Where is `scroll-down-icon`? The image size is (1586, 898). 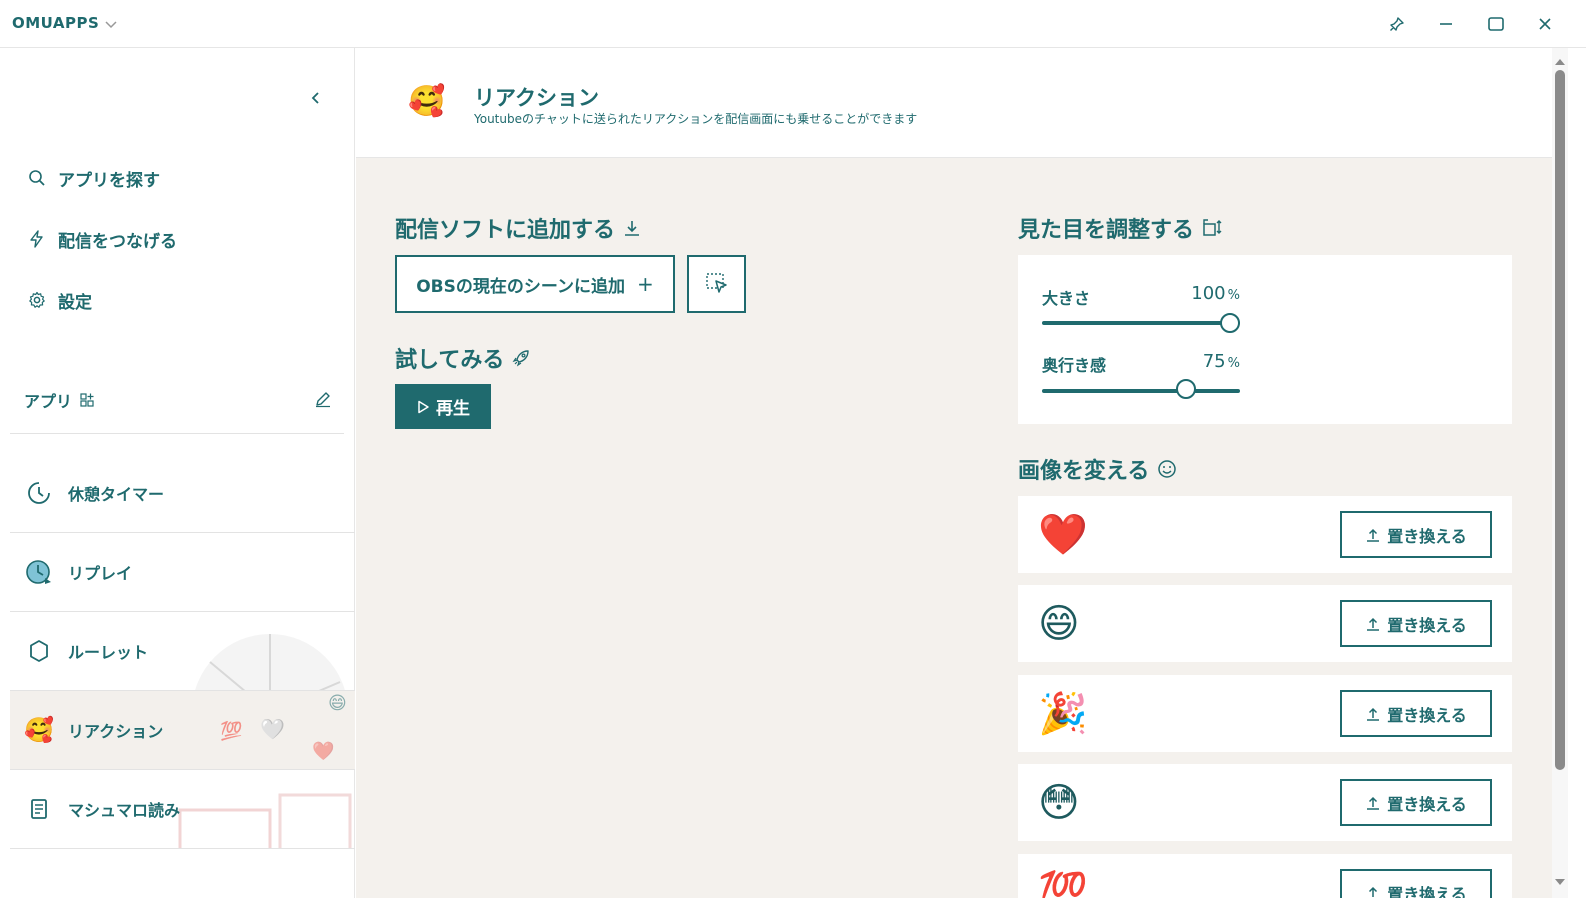
scroll-down-icon is located at coordinates (1560, 881).